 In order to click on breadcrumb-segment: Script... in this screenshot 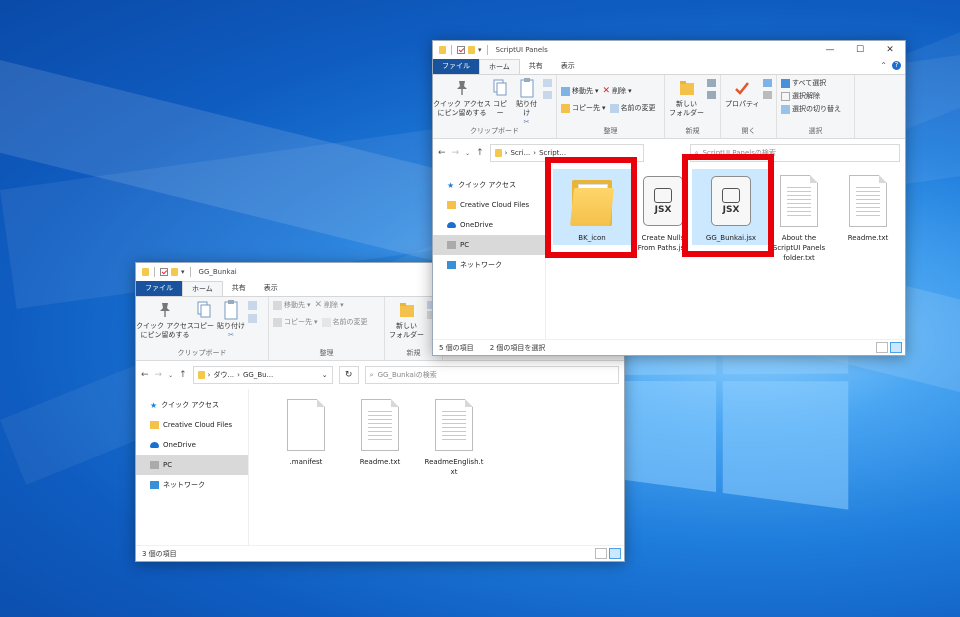, I will do `click(552, 153)`.